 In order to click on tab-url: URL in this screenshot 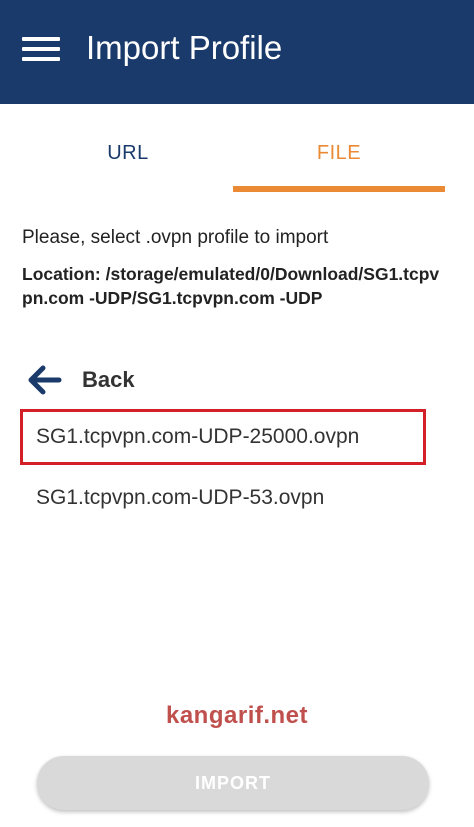, I will do `click(128, 148)`.